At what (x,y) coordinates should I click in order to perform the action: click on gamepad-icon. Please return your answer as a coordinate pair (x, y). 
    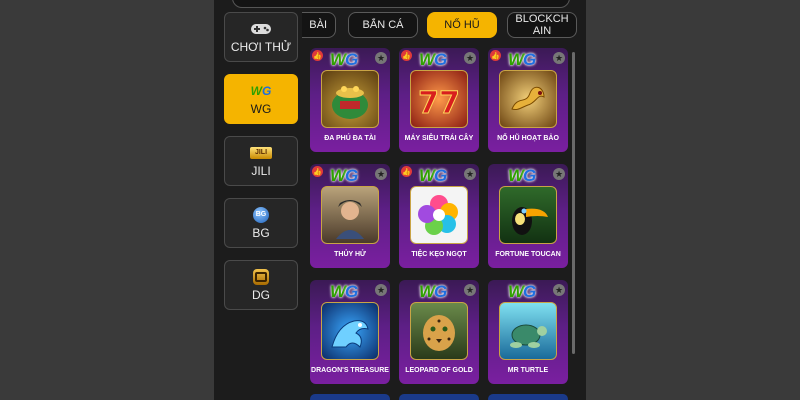
    Looking at the image, I should click on (261, 29).